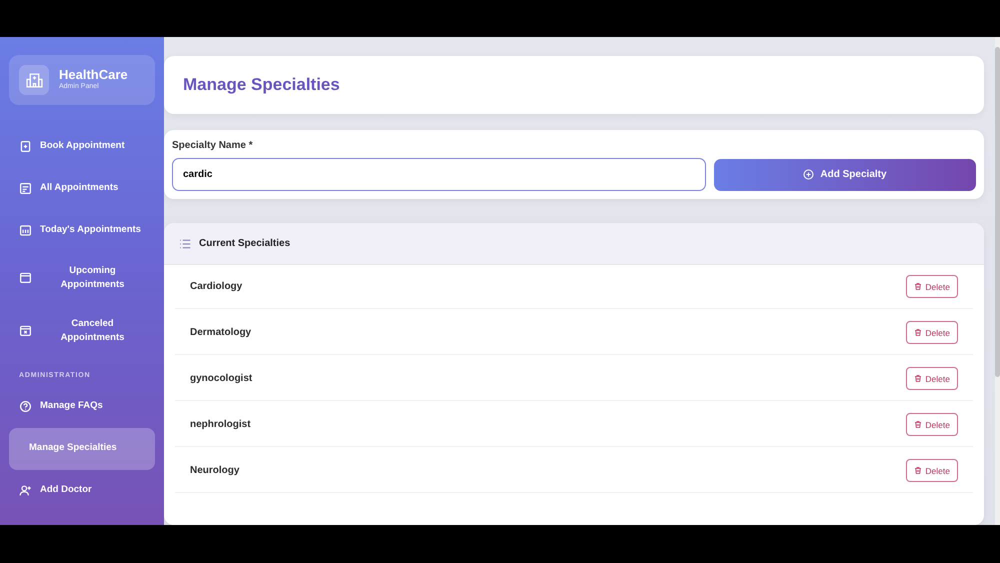 The height and width of the screenshot is (563, 1000). What do you see at coordinates (25, 406) in the screenshot?
I see `help-icon` at bounding box center [25, 406].